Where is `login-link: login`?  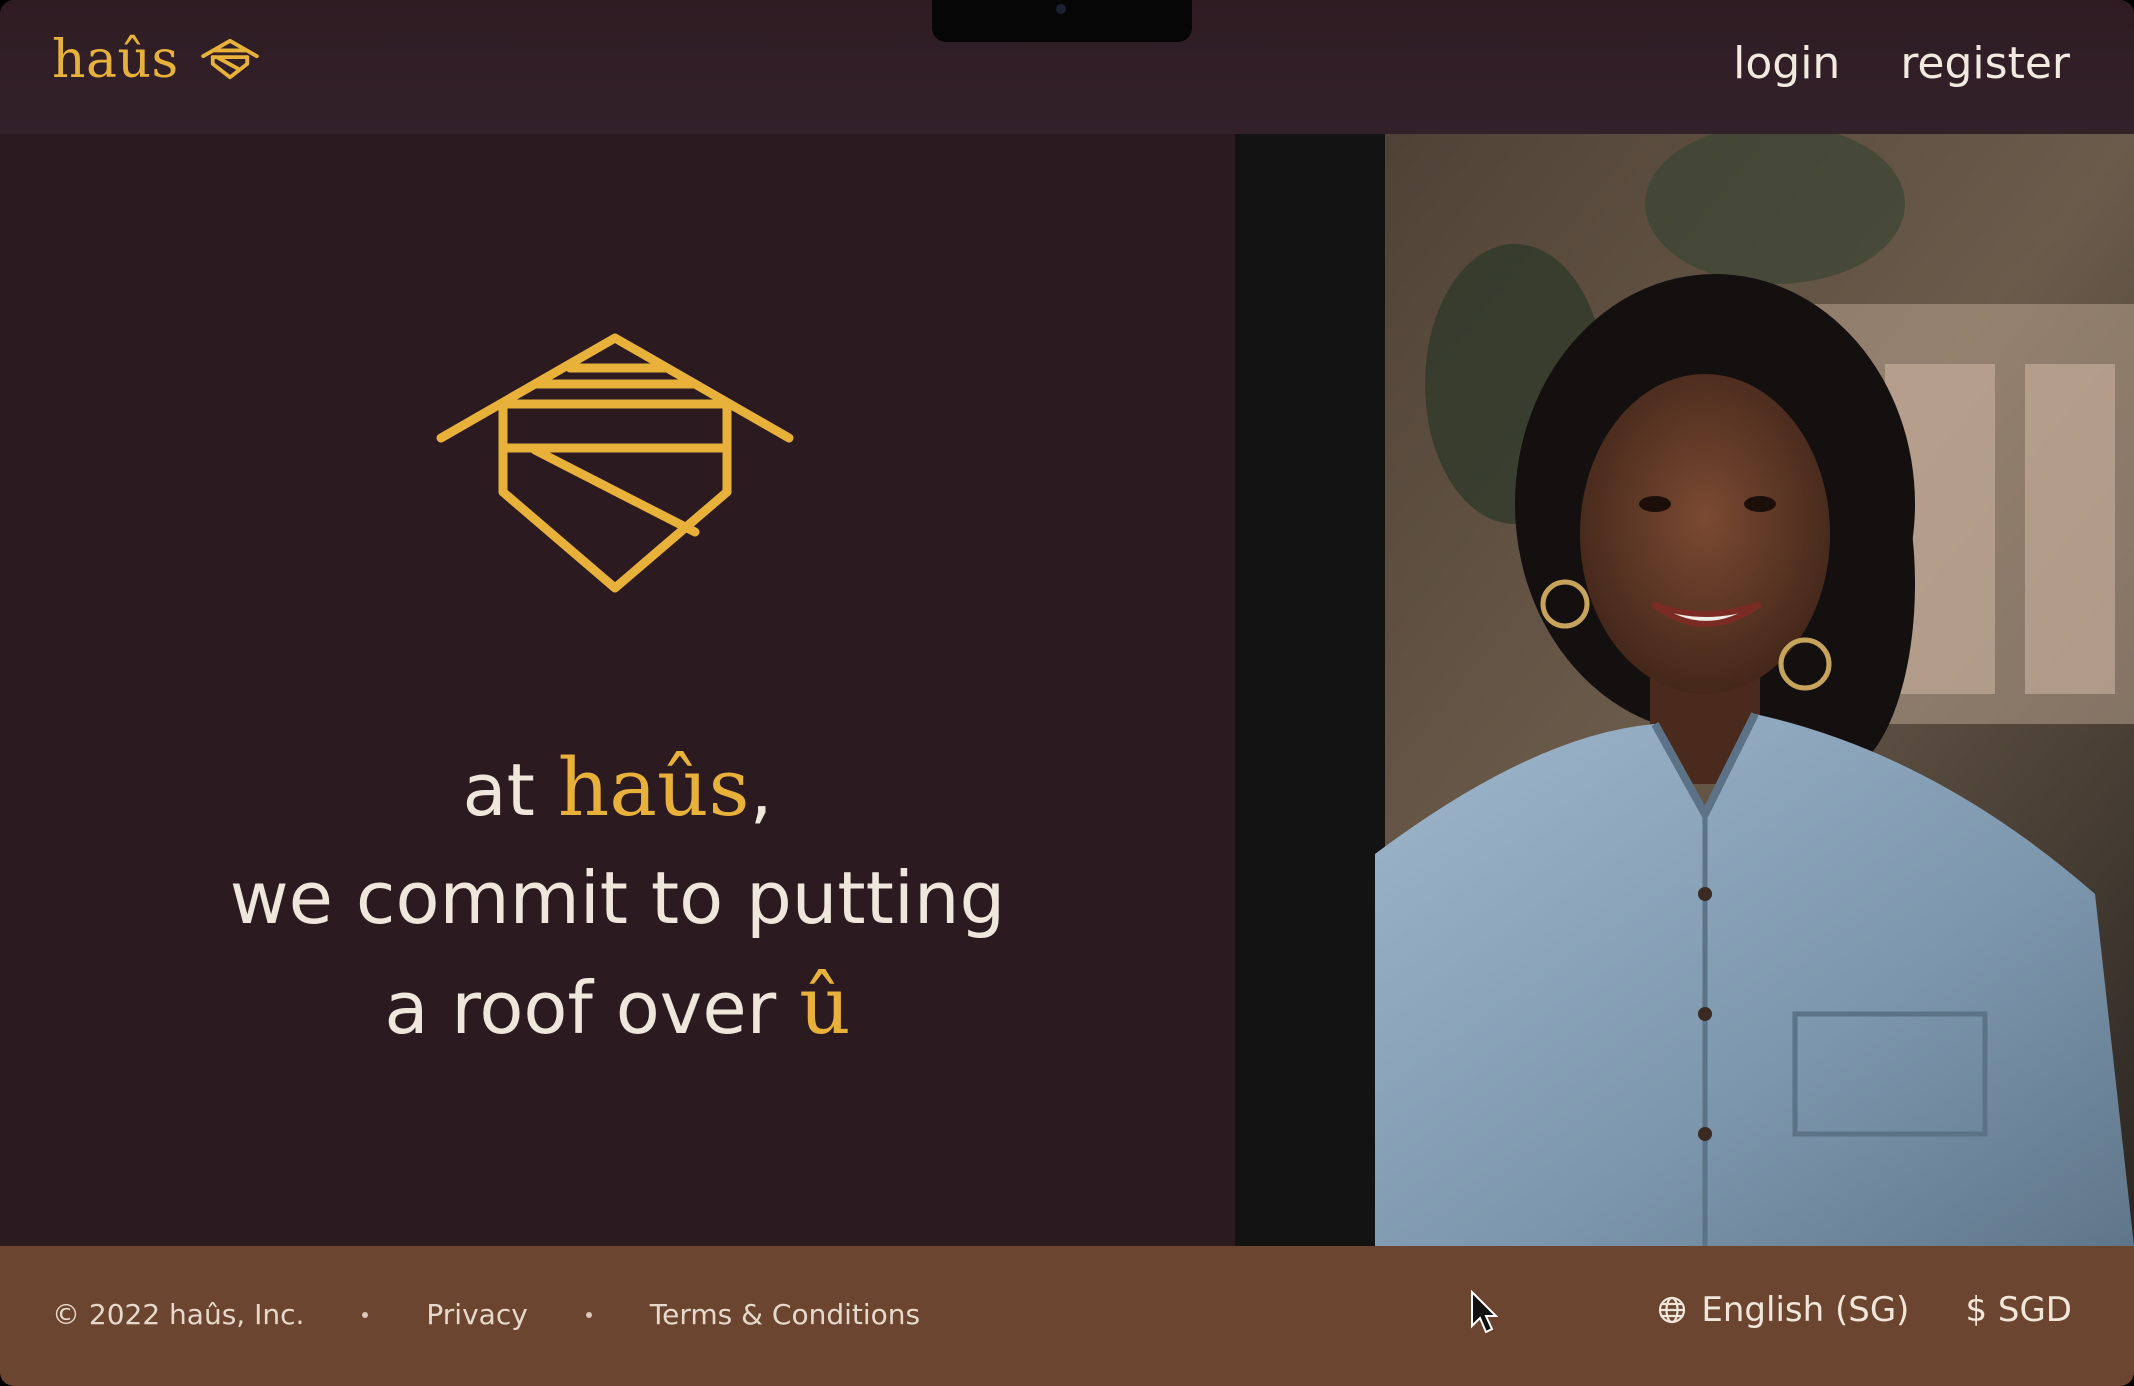
login-link: login is located at coordinates (1786, 63).